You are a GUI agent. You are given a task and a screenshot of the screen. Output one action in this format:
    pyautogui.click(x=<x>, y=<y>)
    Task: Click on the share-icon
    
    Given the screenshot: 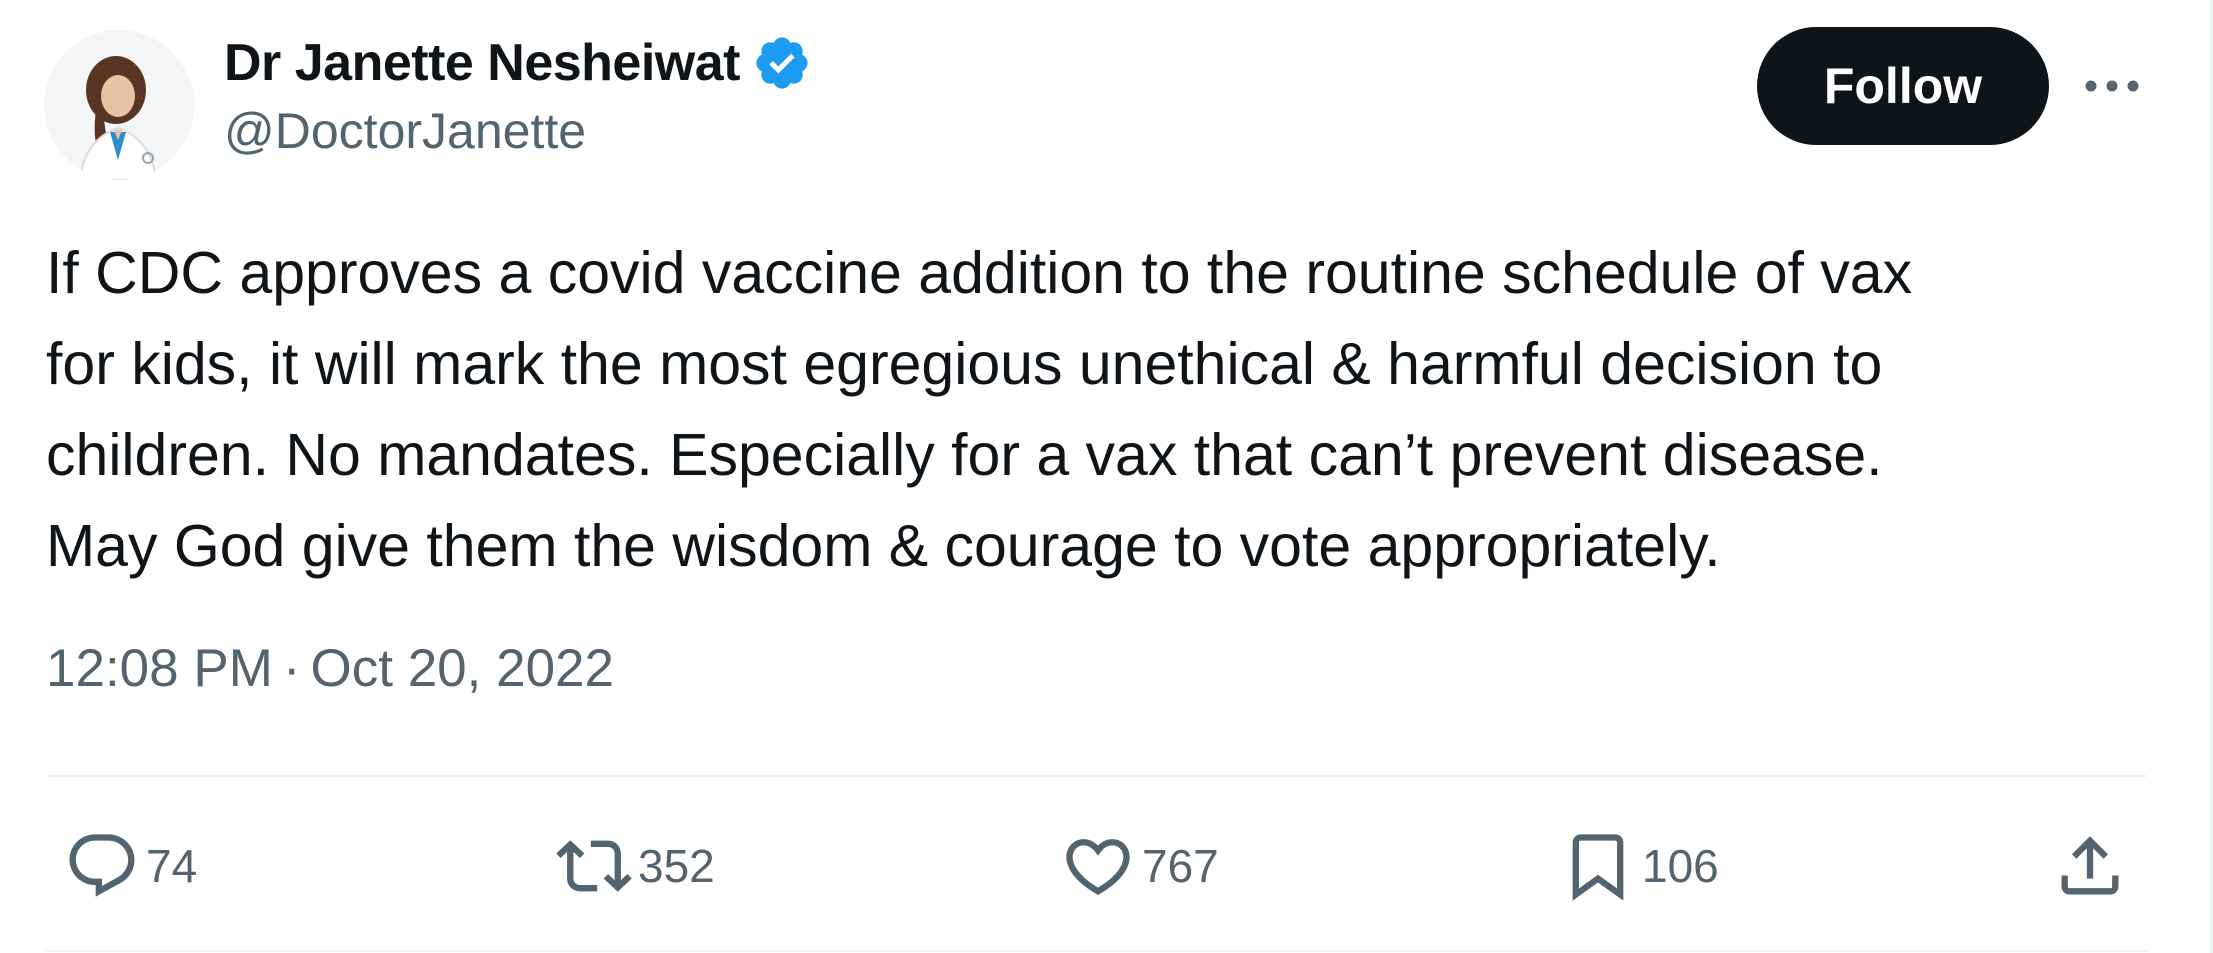 What is the action you would take?
    pyautogui.click(x=2090, y=865)
    